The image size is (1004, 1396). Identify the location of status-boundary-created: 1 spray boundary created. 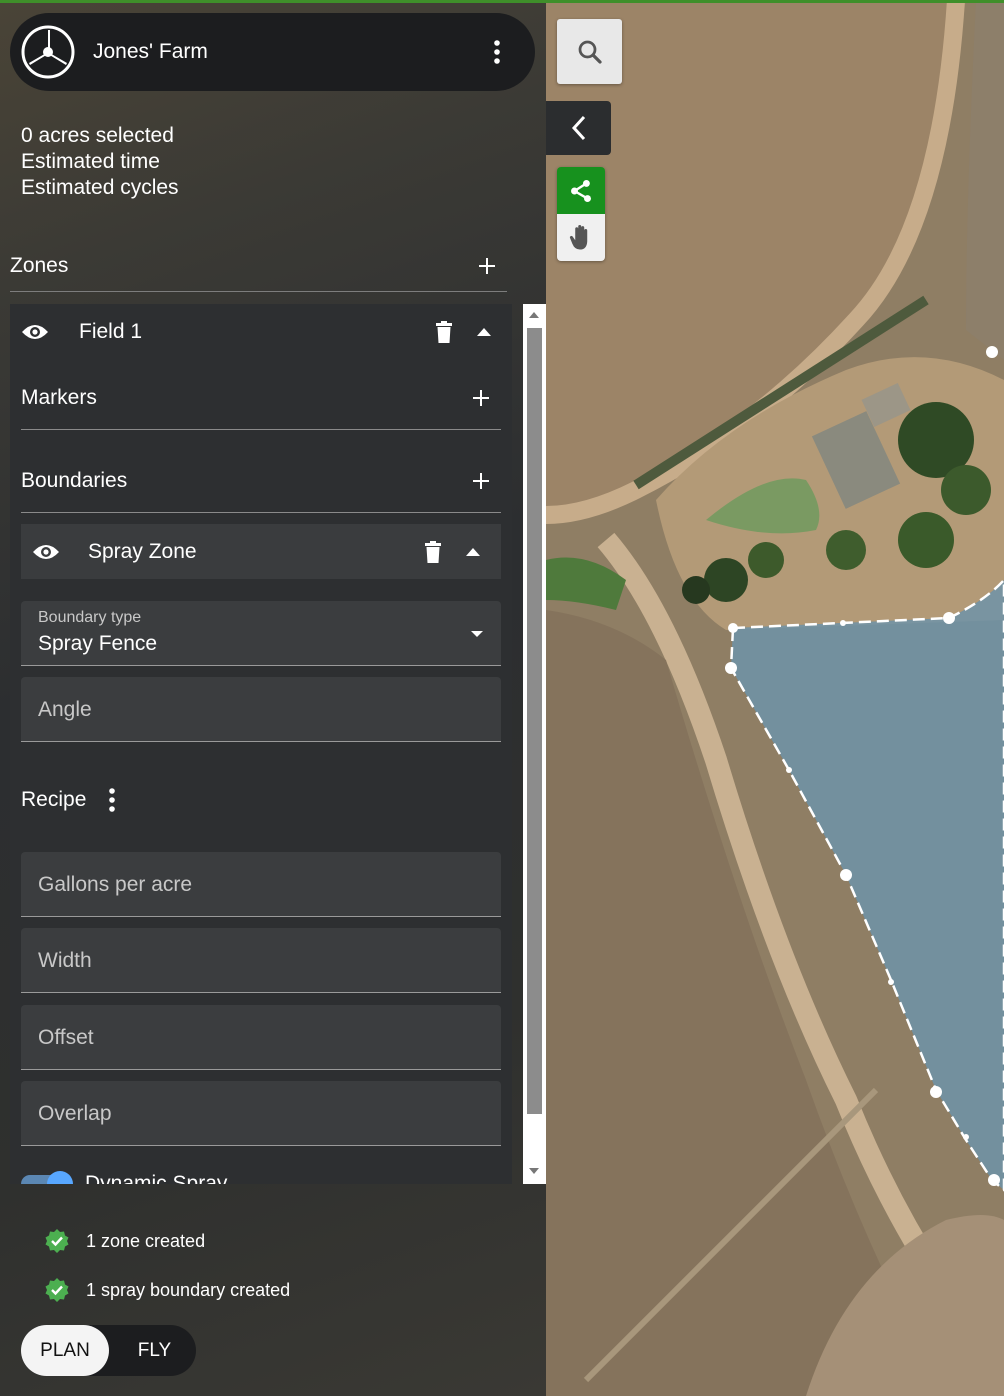
(167, 1290).